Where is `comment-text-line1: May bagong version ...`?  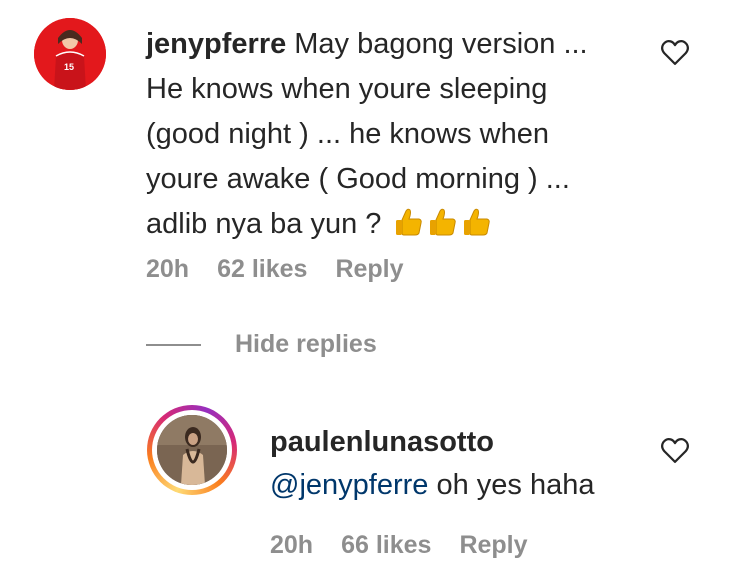 comment-text-line1: May bagong version ... is located at coordinates (441, 44).